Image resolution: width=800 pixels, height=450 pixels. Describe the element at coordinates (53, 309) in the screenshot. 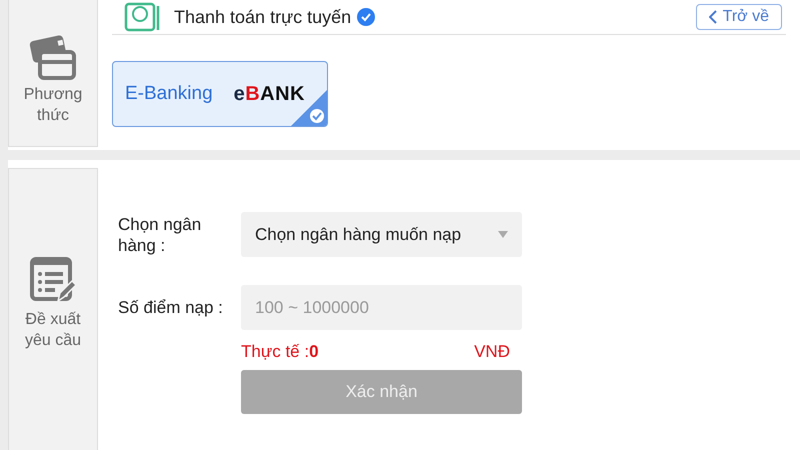

I see `sidebar-tab: Đề xuất yêu cầu` at that location.